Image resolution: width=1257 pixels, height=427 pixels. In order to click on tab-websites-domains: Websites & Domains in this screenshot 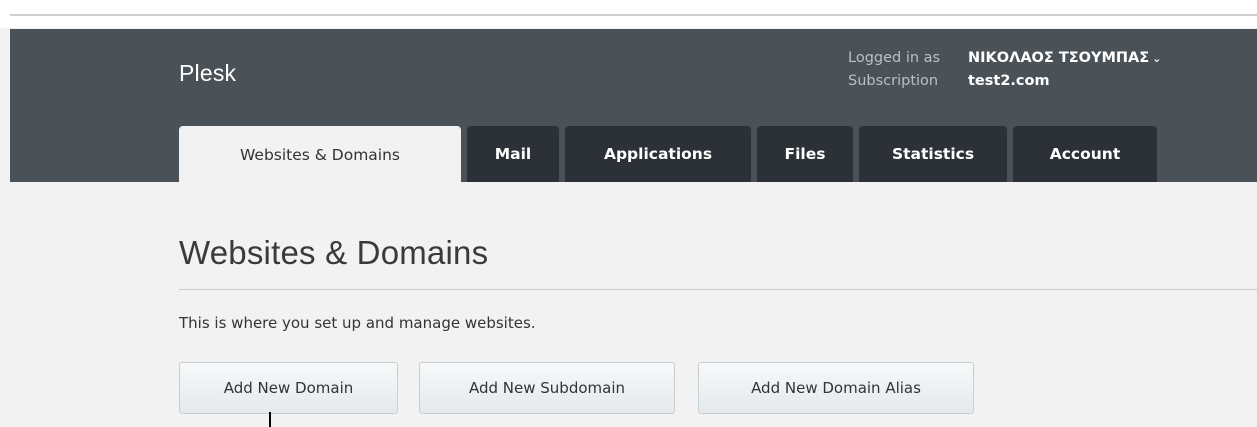, I will do `click(320, 154)`.